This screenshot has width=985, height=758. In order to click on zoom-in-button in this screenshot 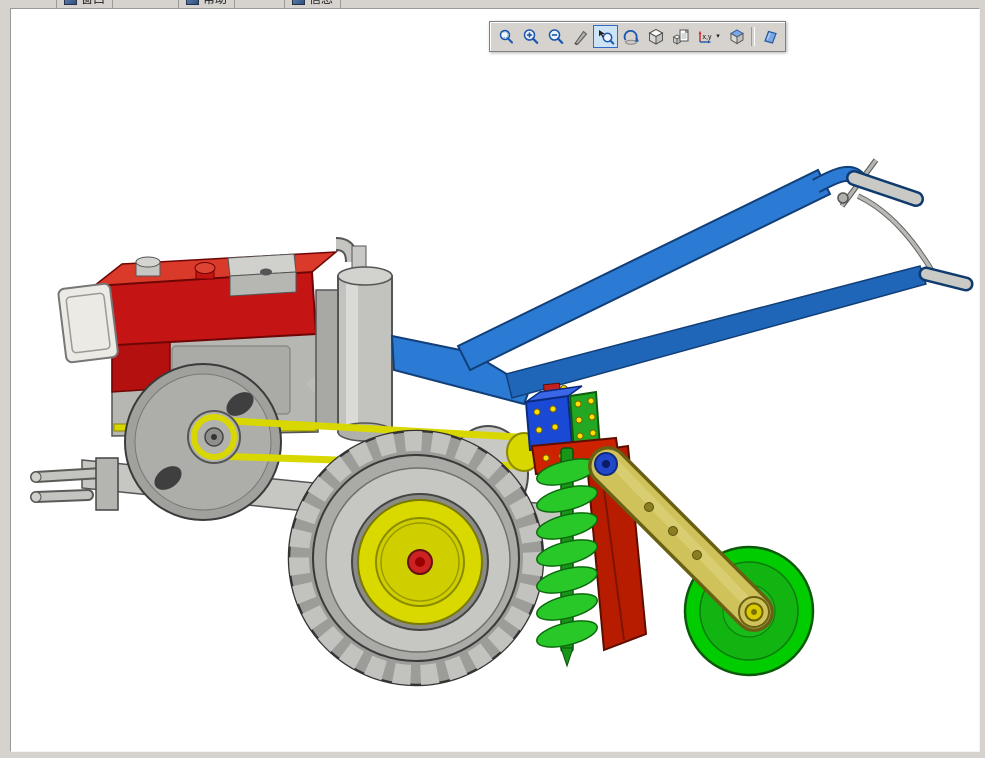, I will do `click(530, 36)`.